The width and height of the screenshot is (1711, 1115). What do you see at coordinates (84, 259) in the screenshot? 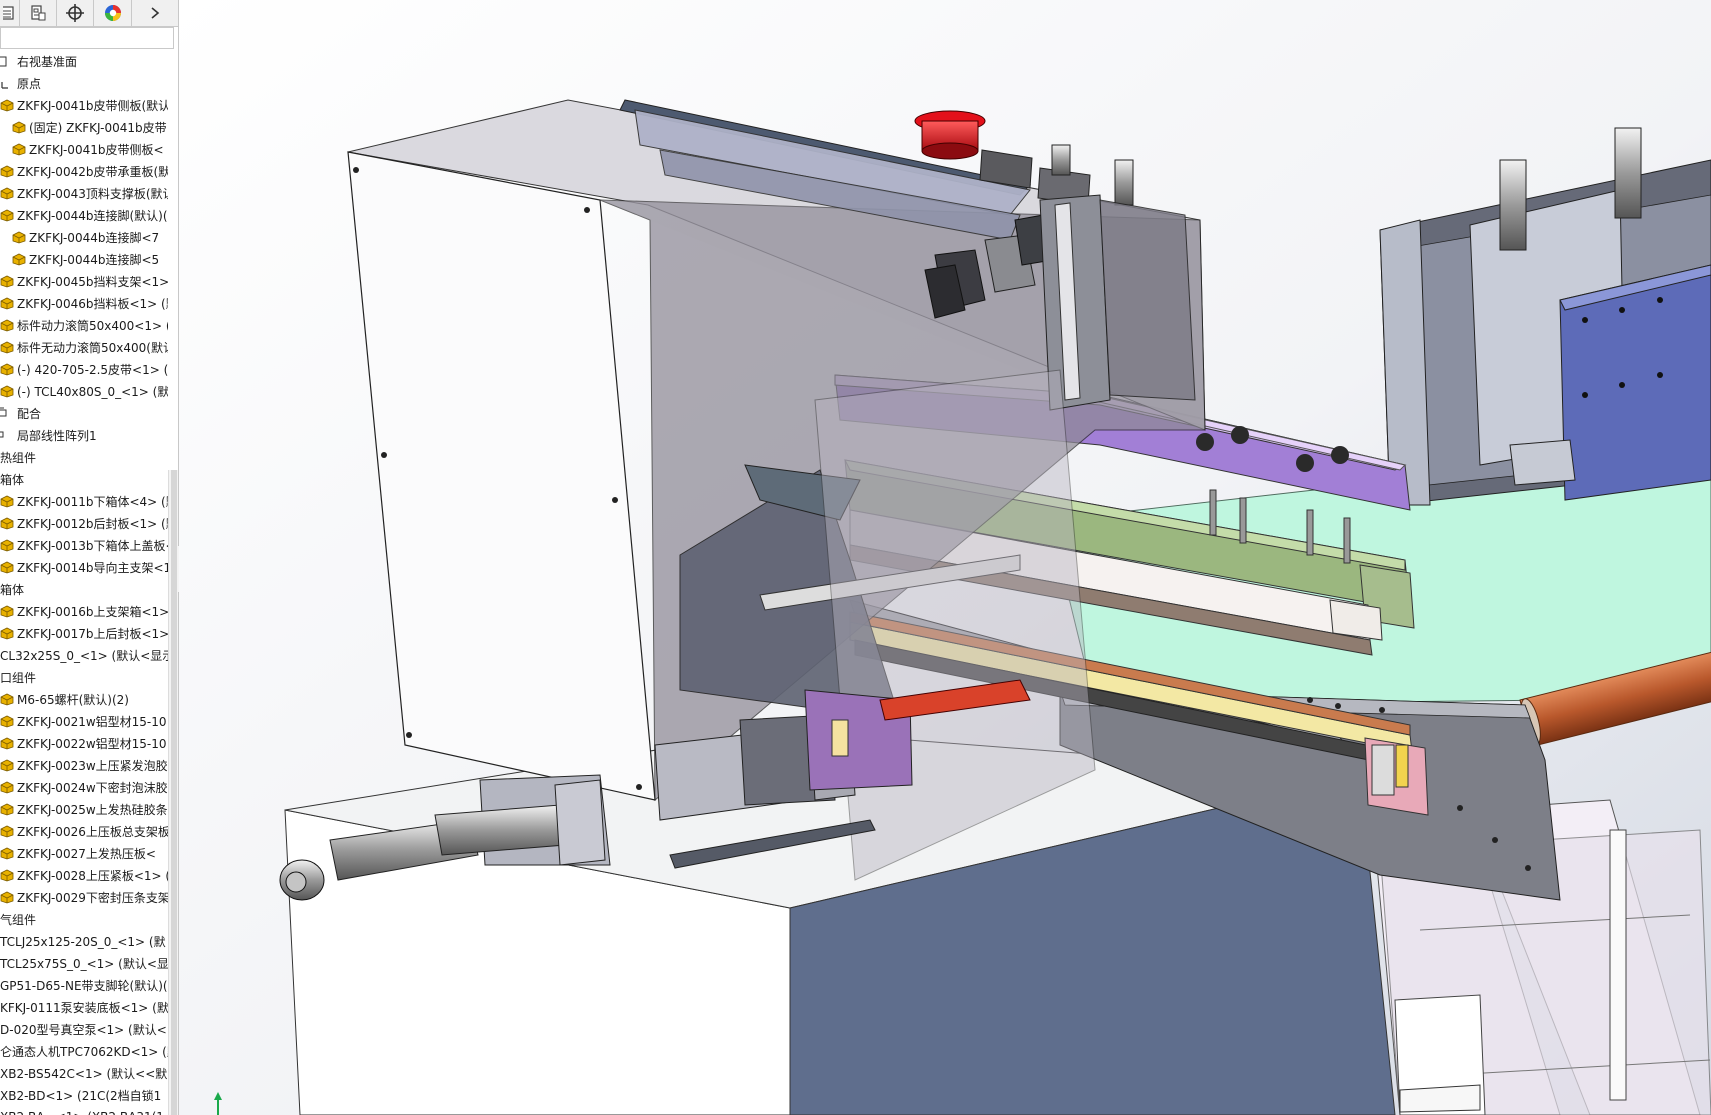
I see `tree-item: ZKFKJ-0044b连接脚<5` at bounding box center [84, 259].